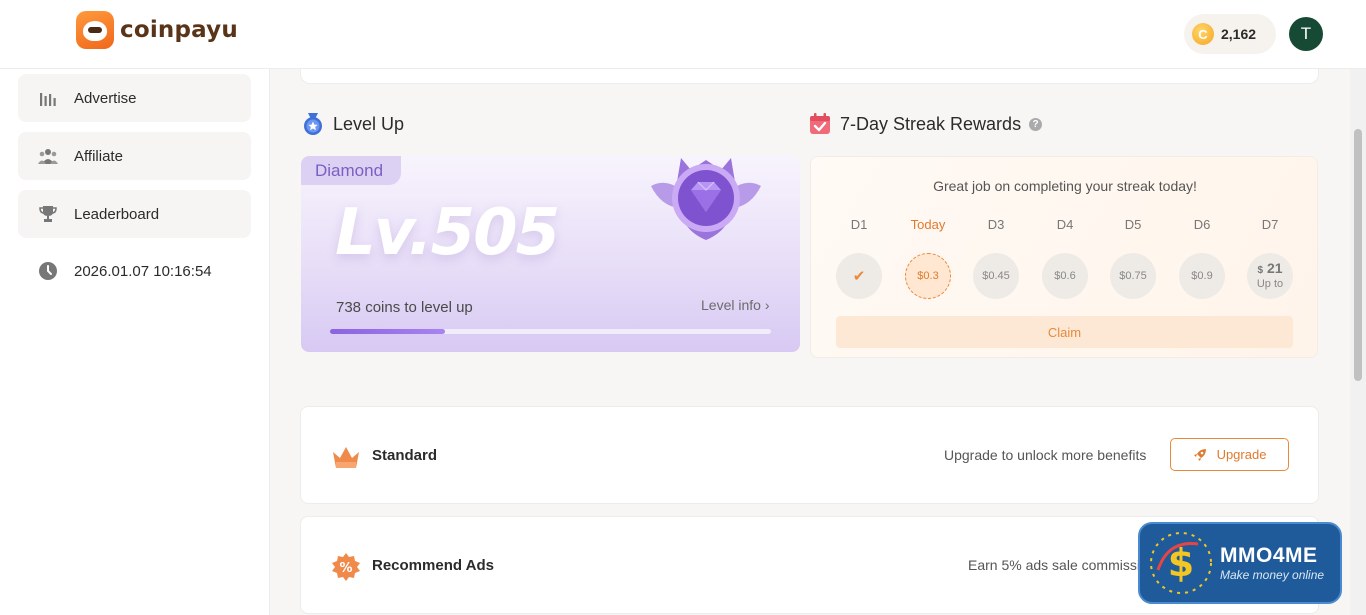  Describe the element at coordinates (447, 233) in the screenshot. I see `level-number: Lv.505` at that location.